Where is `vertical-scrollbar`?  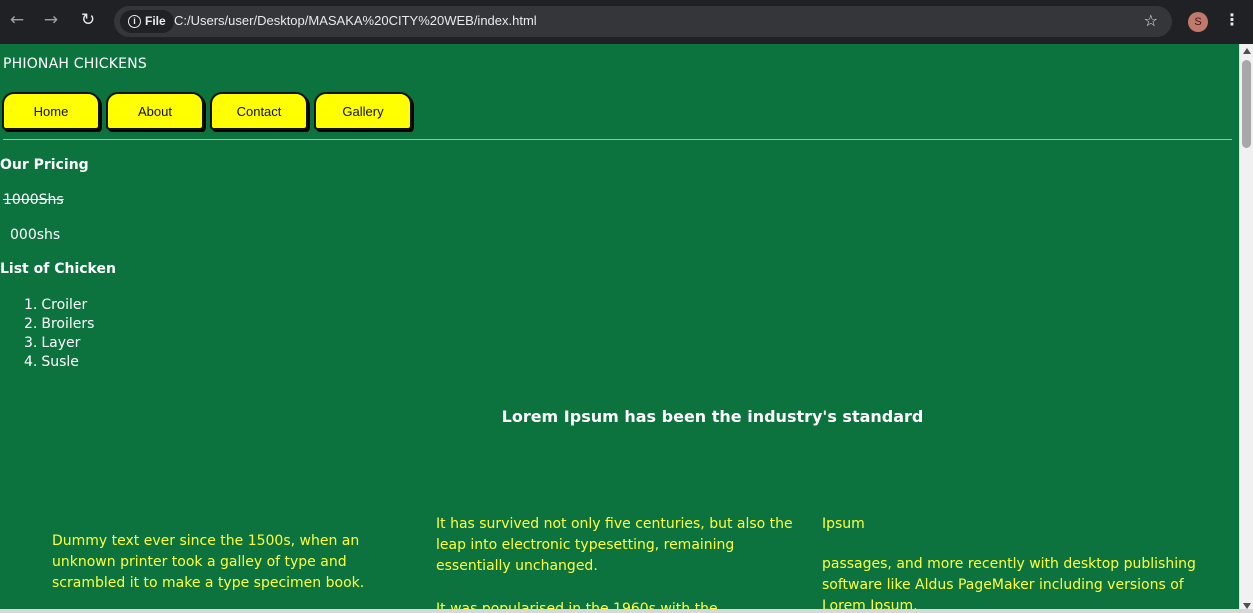
vertical-scrollbar is located at coordinates (1246, 328).